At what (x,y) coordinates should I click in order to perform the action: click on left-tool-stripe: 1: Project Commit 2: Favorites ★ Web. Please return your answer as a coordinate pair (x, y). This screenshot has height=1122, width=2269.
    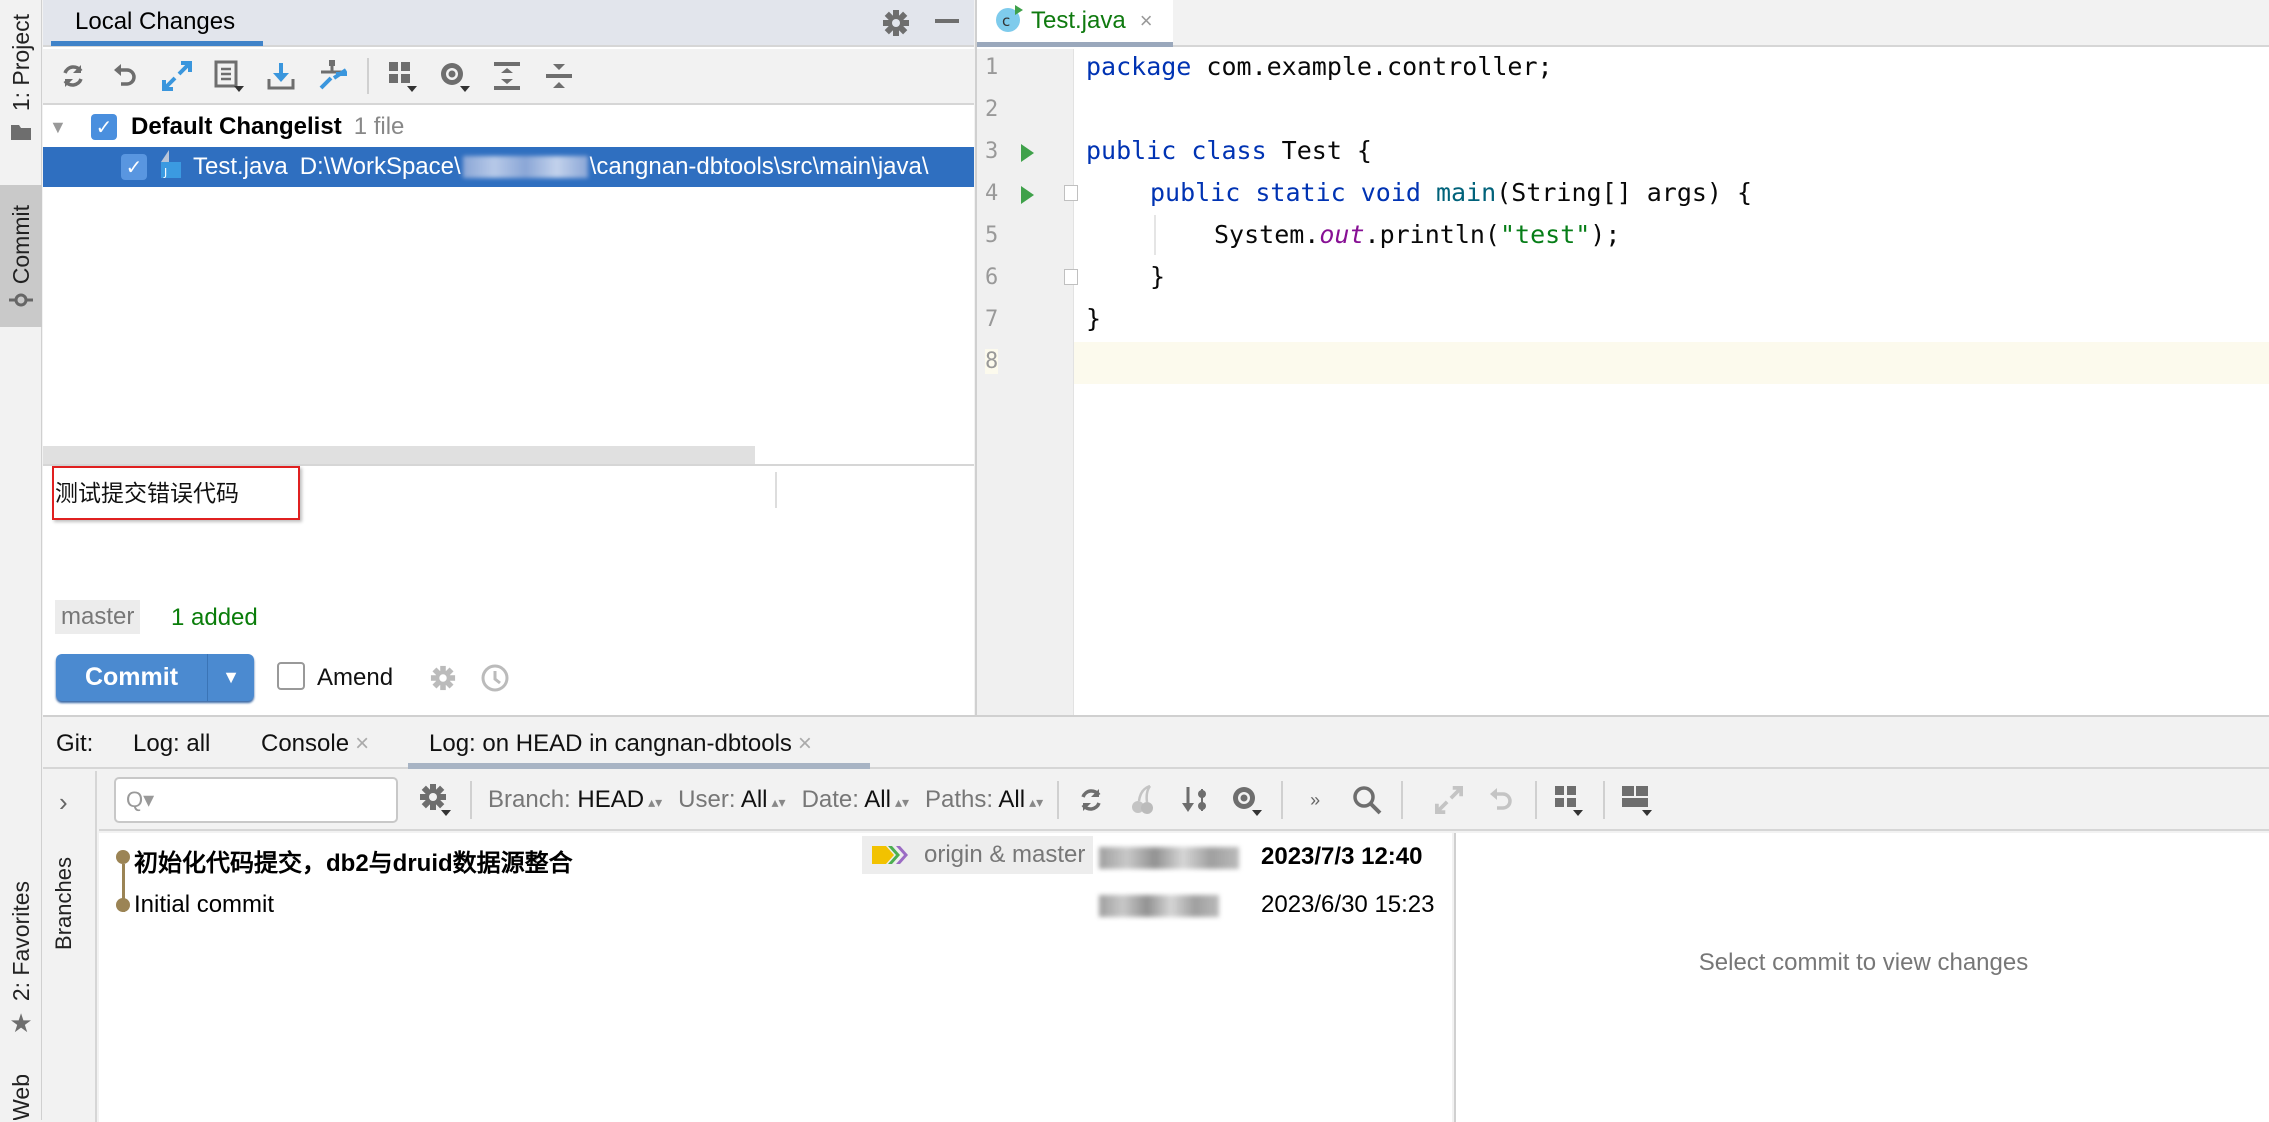
    Looking at the image, I should click on (21, 560).